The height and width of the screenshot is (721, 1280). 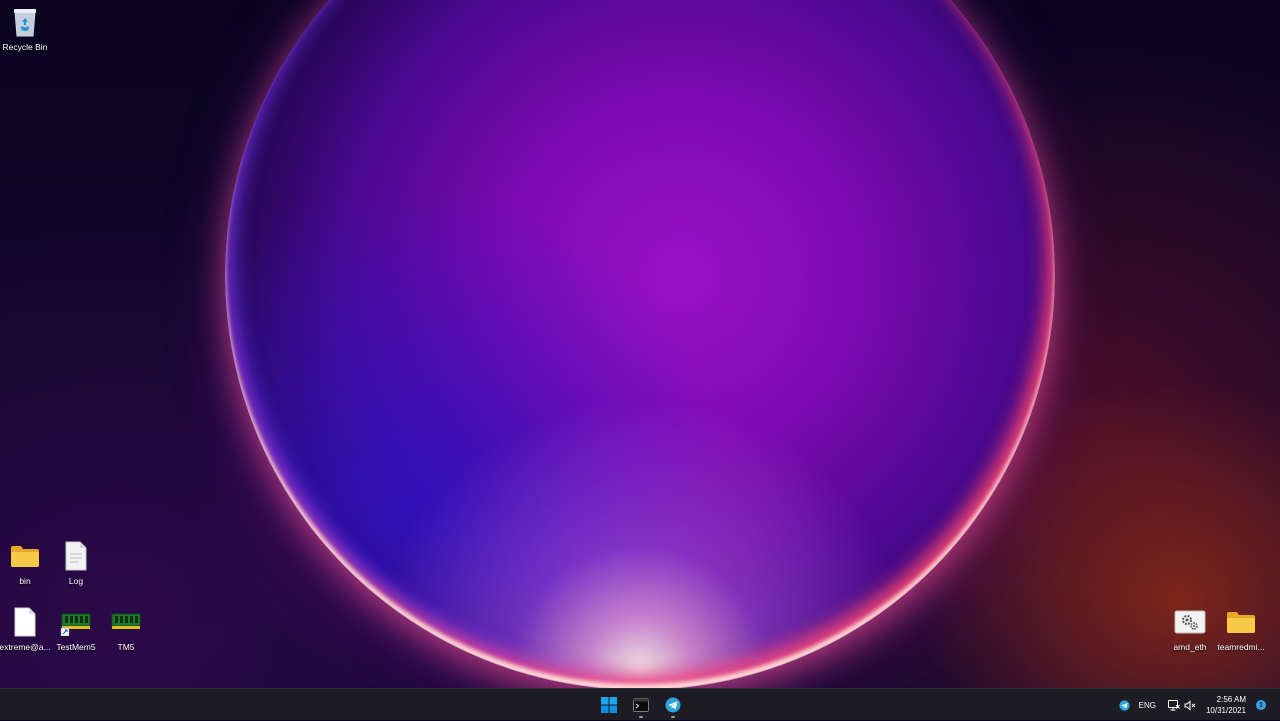 What do you see at coordinates (1261, 705) in the screenshot?
I see `notification-badge: 1` at bounding box center [1261, 705].